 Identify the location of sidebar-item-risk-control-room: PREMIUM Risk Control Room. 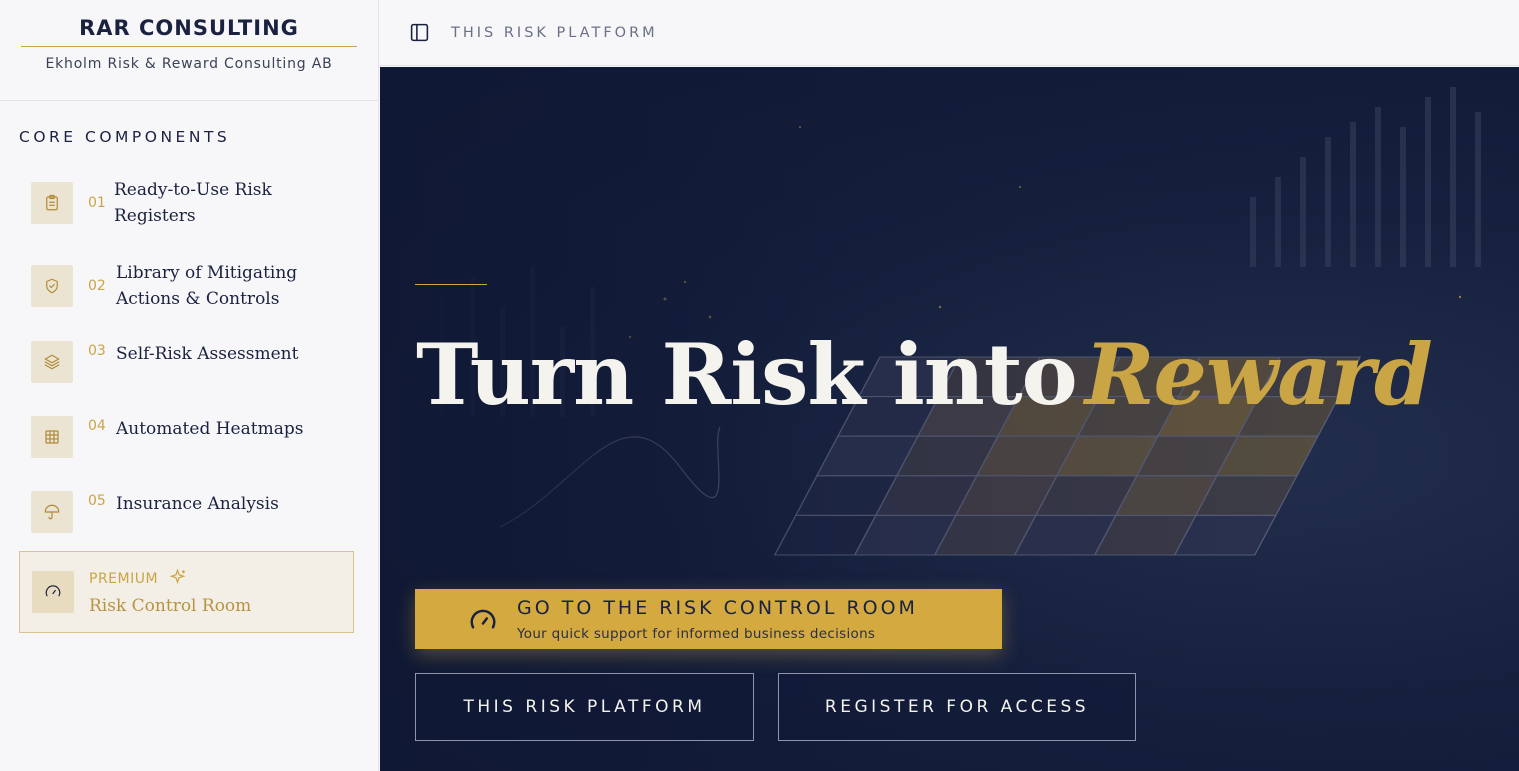
(186, 592).